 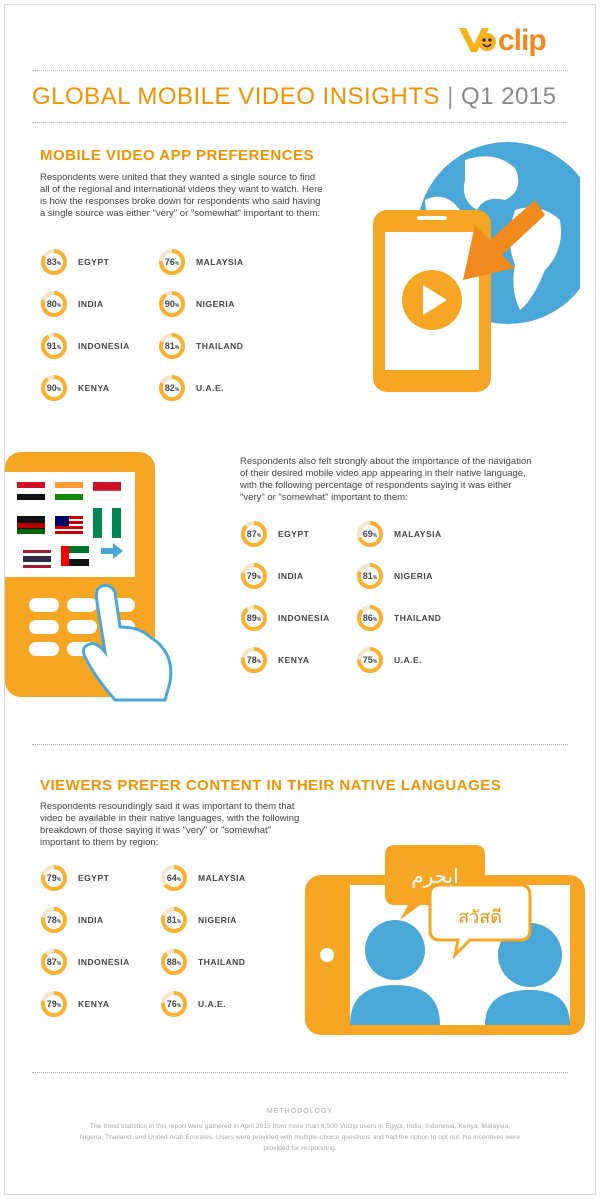 I want to click on donut-stat: 88% THAILAND, so click(x=225, y=962).